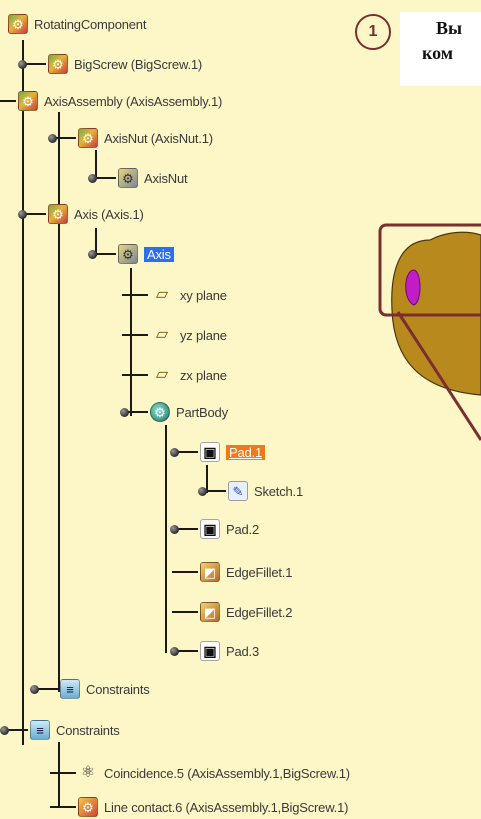  What do you see at coordinates (109, 214) in the screenshot?
I see `tree-node-label: Axis (Axis.1)` at bounding box center [109, 214].